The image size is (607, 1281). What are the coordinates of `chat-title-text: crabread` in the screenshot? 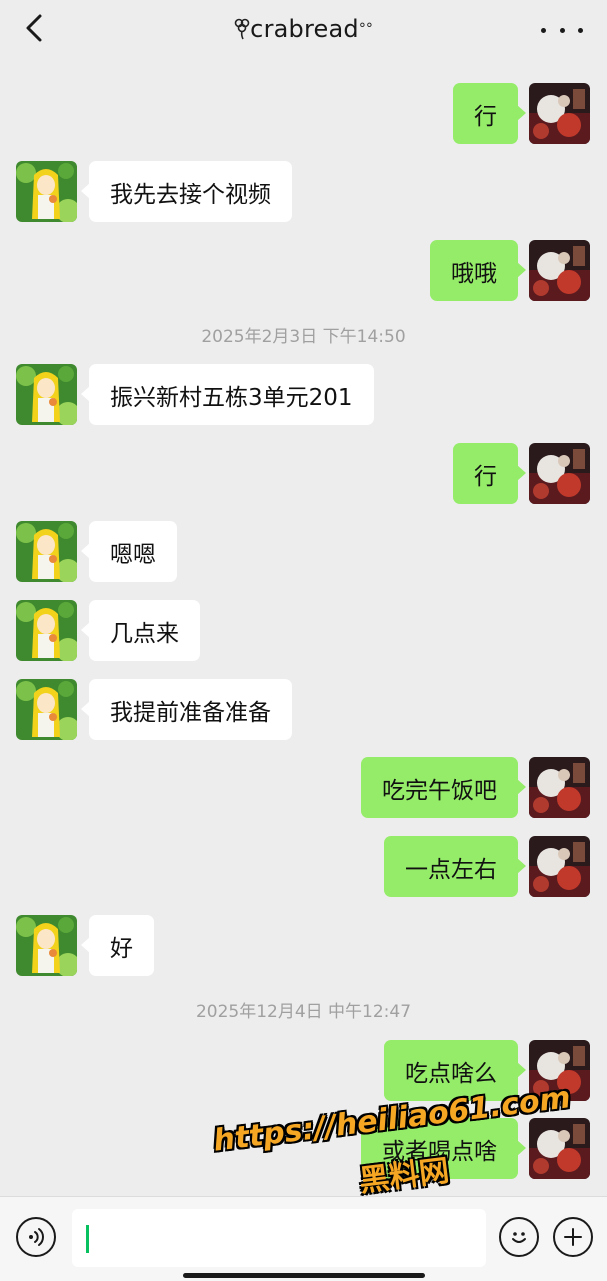 It's located at (304, 29).